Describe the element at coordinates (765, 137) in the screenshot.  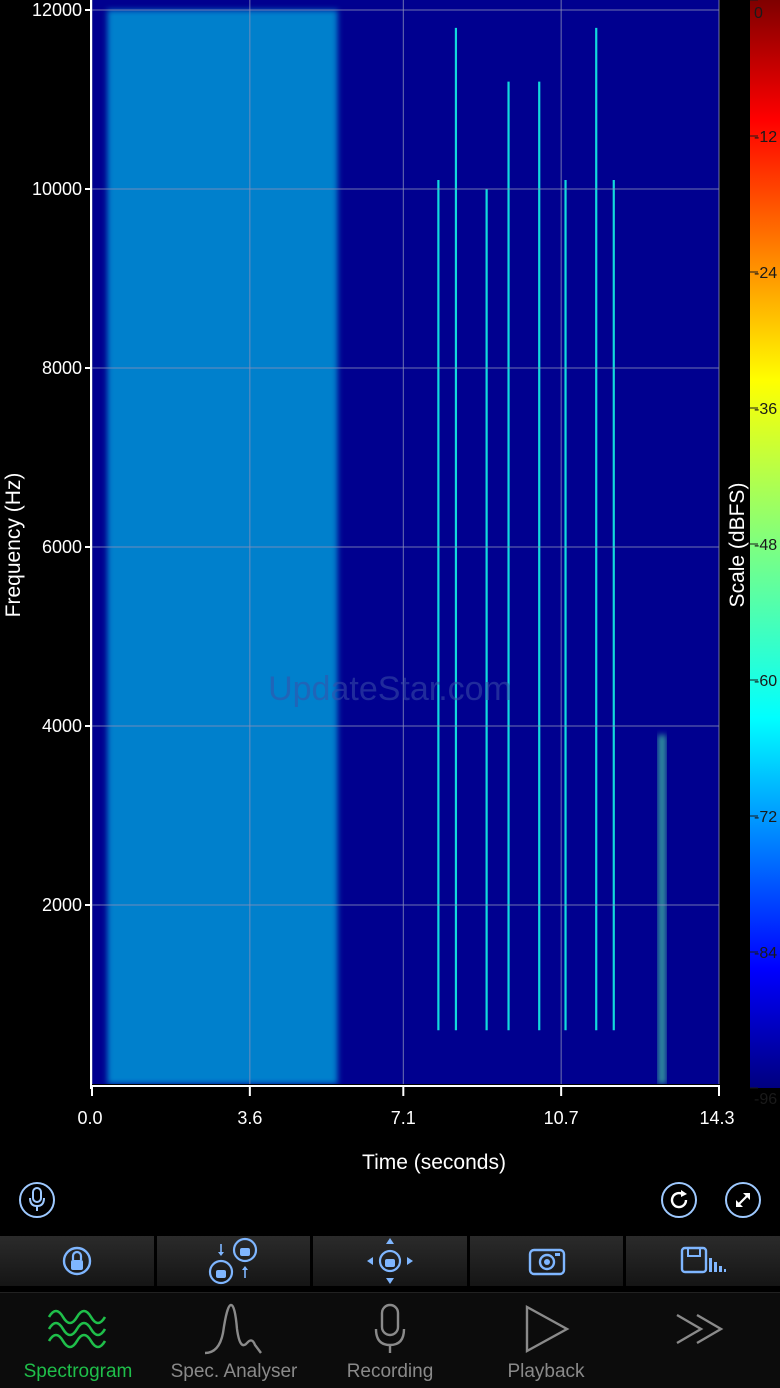
I see `scale-tick-label-1: -12` at that location.